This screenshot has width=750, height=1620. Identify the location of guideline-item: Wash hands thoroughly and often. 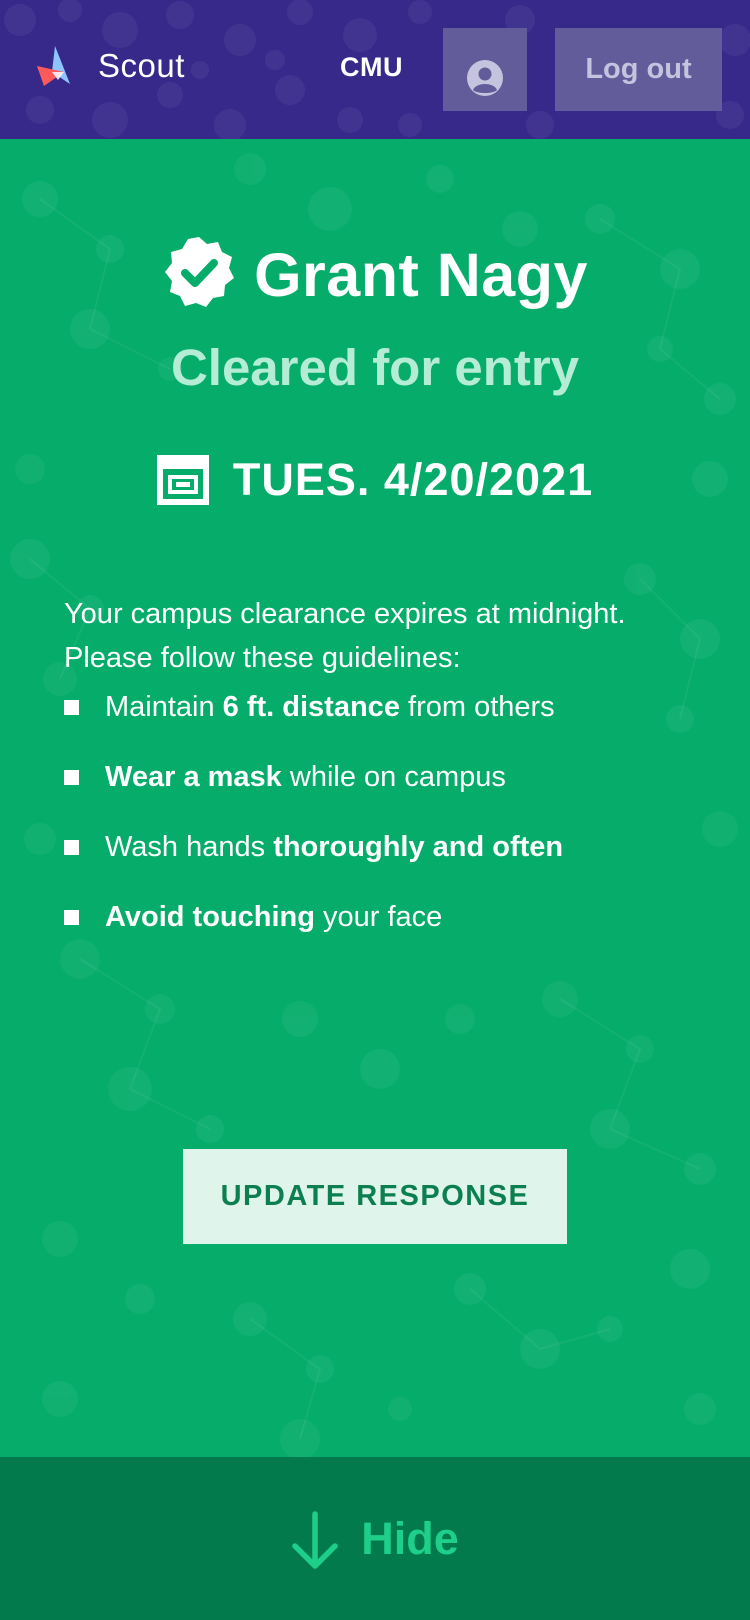
(313, 847).